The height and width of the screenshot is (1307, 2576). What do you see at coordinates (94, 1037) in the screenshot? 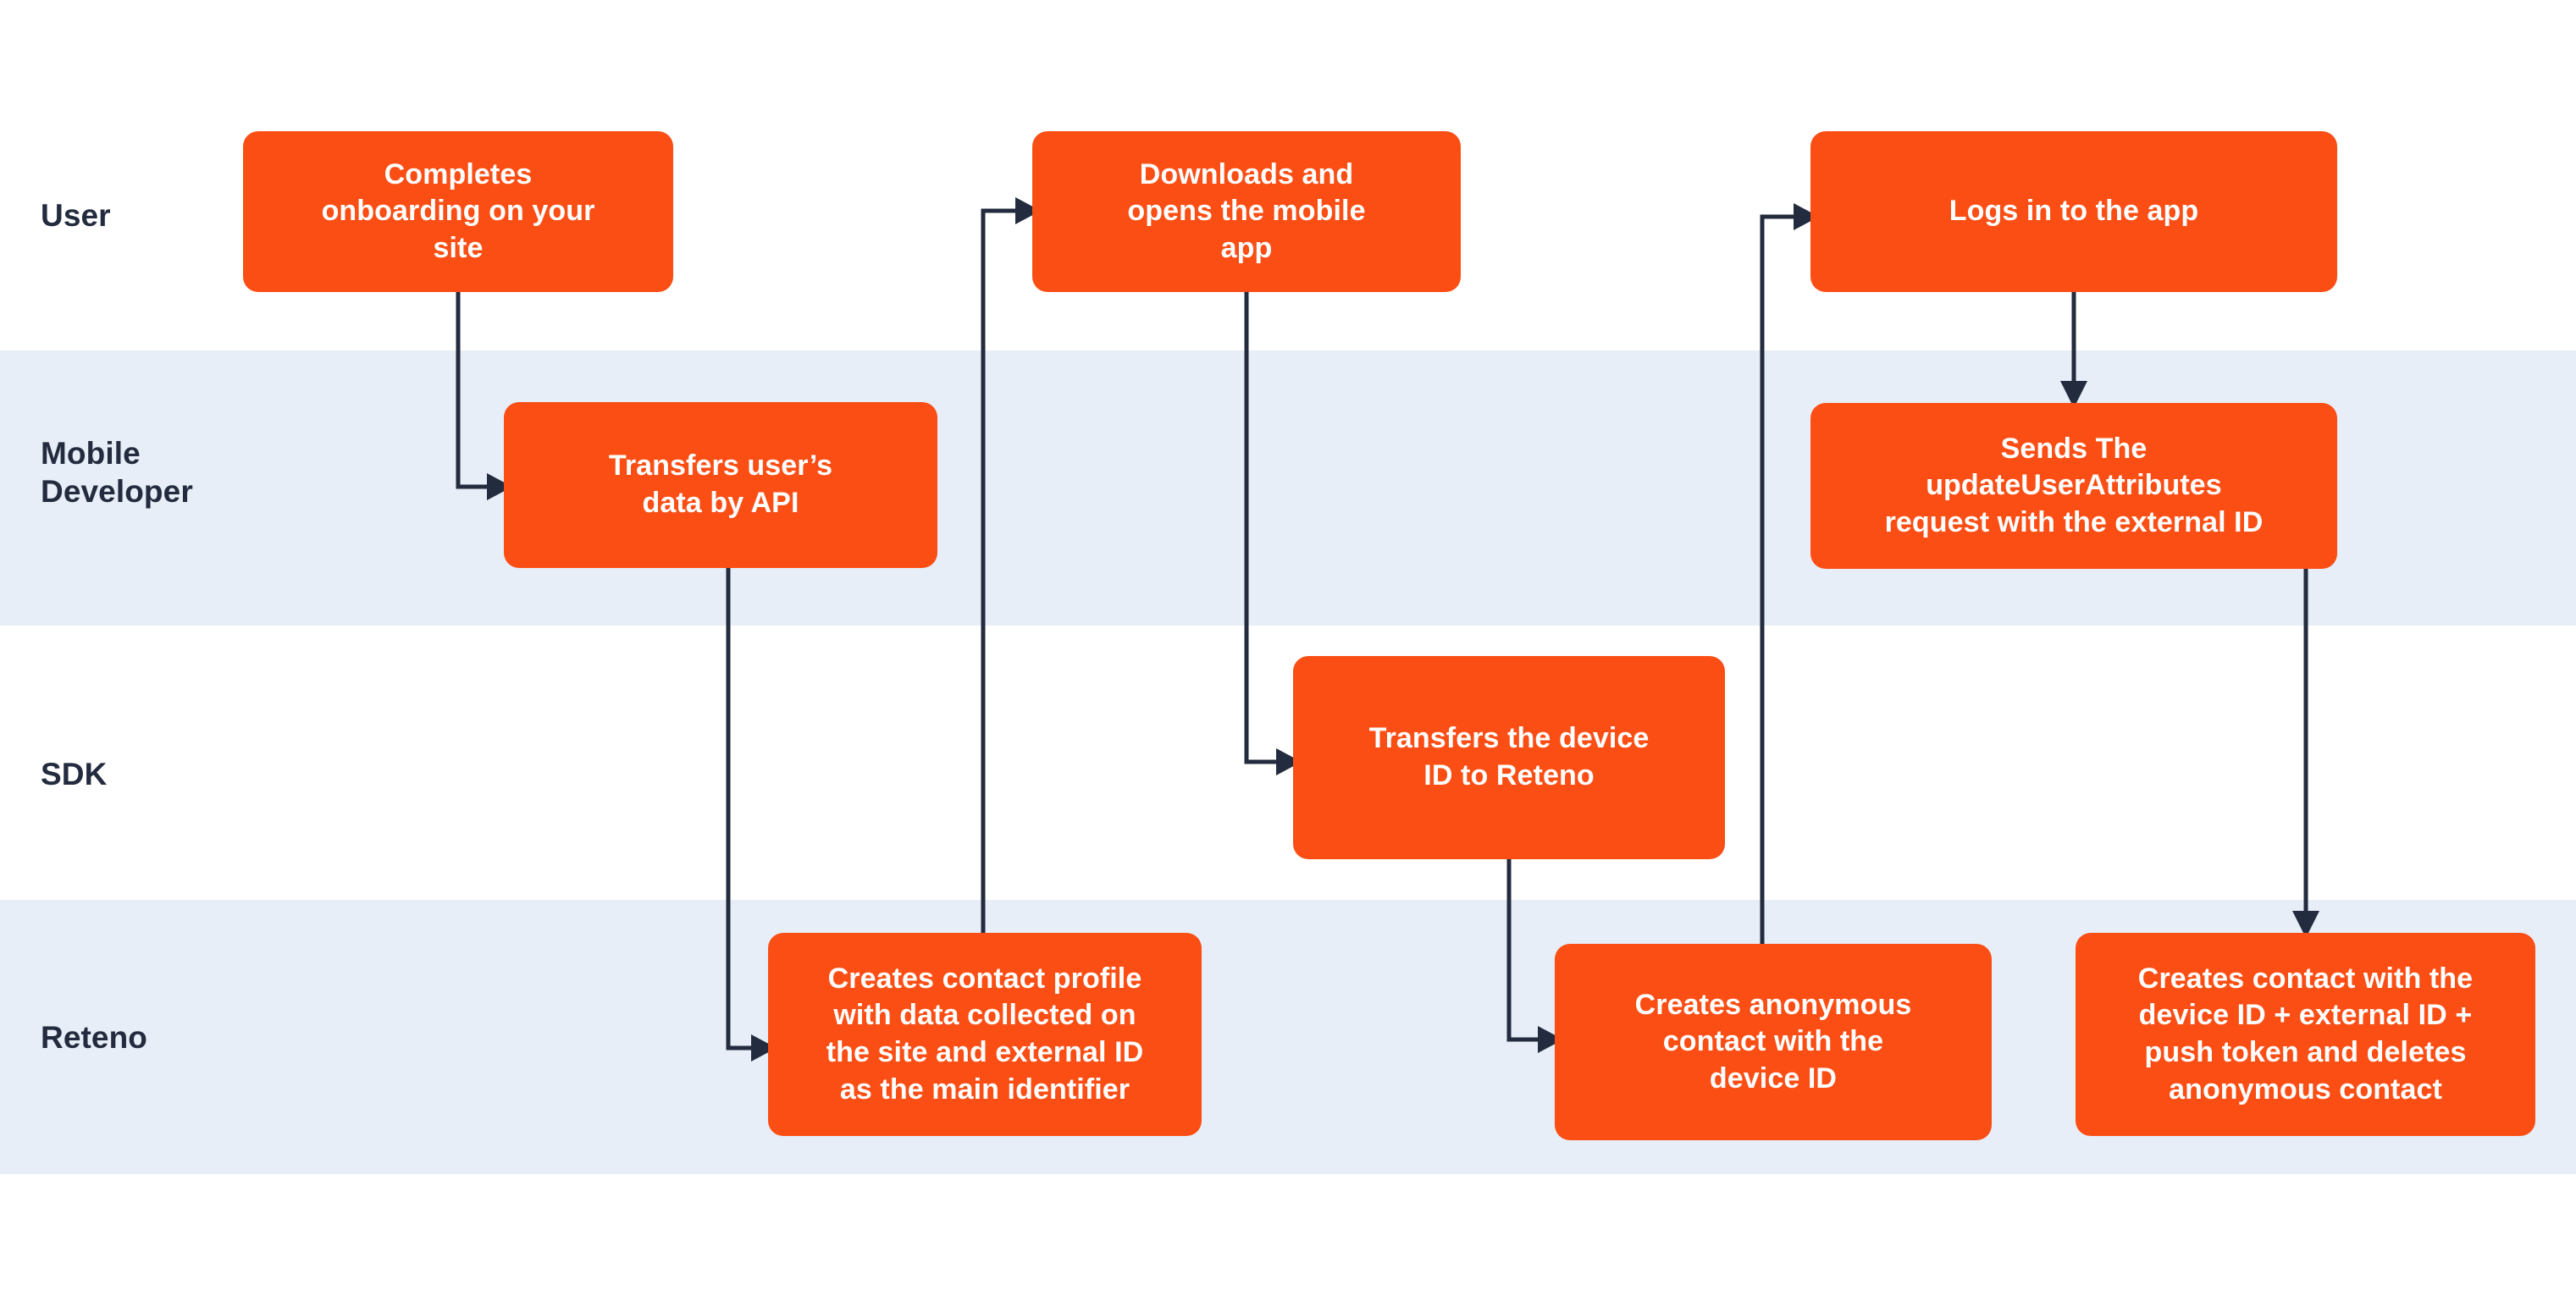
I see `swimlane-label-reteno: Reteno` at bounding box center [94, 1037].